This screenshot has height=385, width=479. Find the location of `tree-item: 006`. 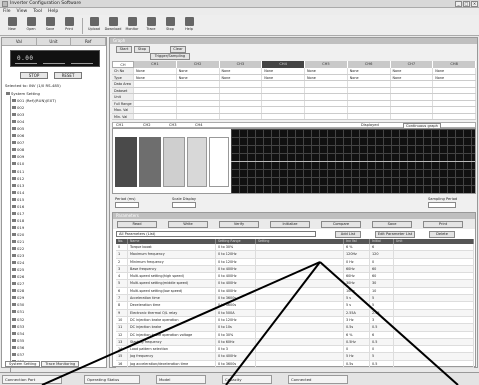

tree-item: 006 is located at coordinates (54, 135).